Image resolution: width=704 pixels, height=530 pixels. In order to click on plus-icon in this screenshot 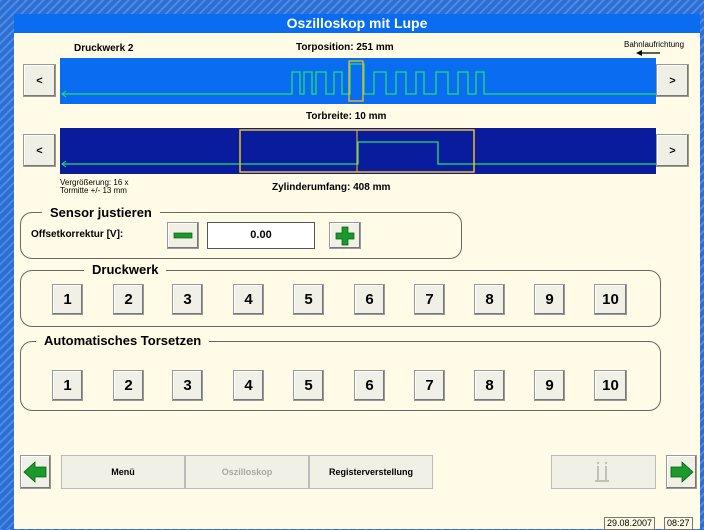, I will do `click(345, 236)`.